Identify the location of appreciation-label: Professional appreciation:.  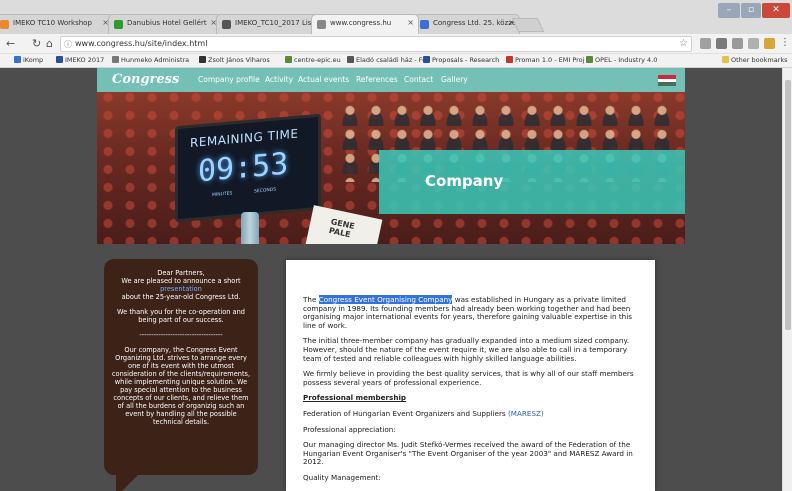
(349, 429).